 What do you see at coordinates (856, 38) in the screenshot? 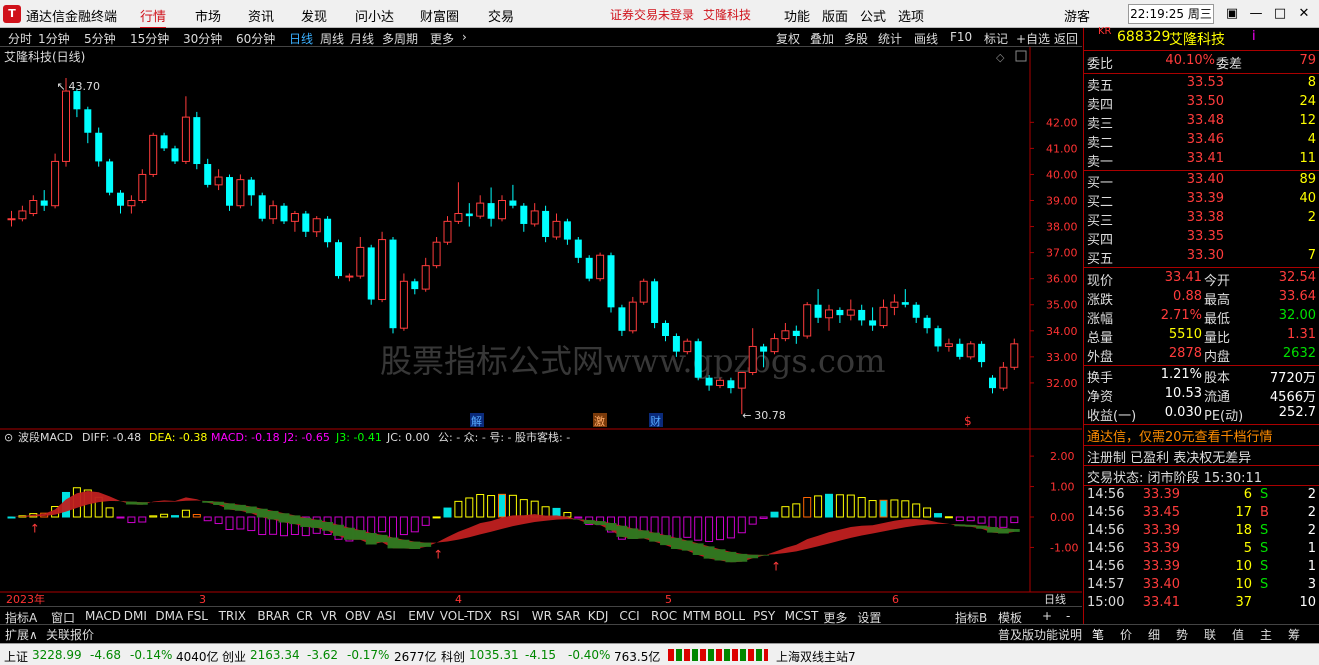
I see `tool-duogu: 多股` at bounding box center [856, 38].